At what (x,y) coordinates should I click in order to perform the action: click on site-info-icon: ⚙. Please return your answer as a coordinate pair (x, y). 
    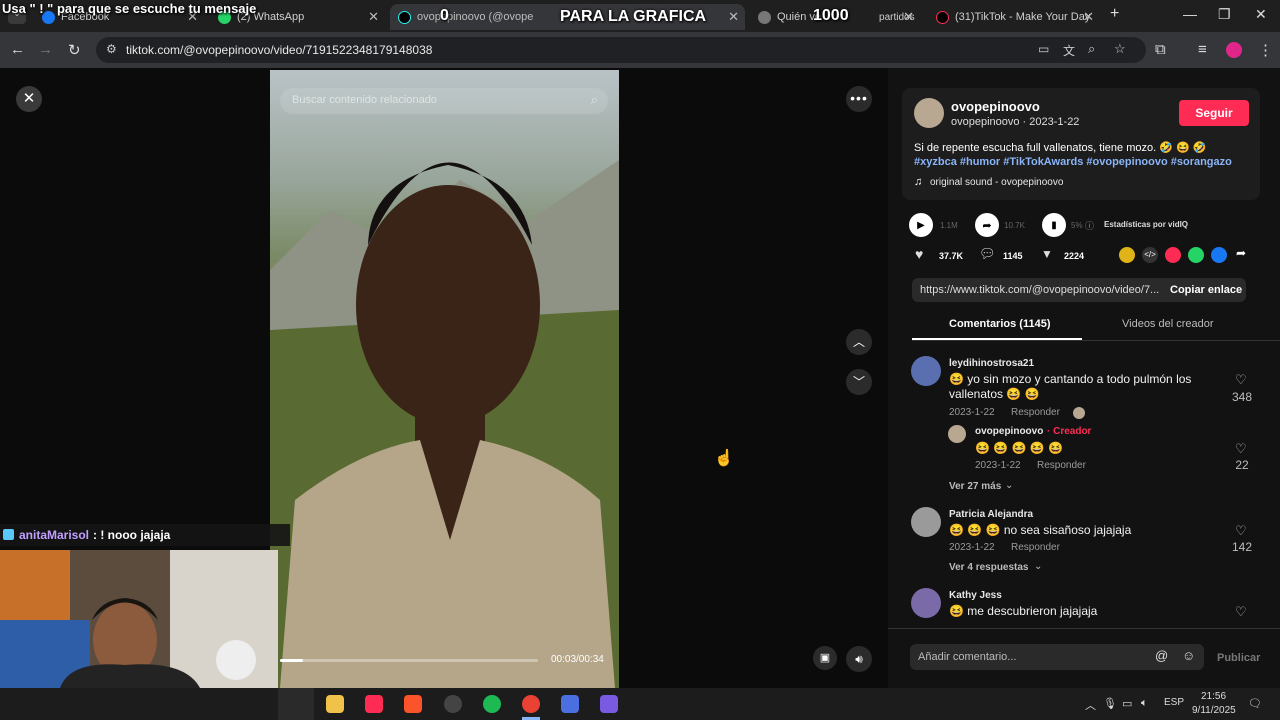
    Looking at the image, I should click on (111, 49).